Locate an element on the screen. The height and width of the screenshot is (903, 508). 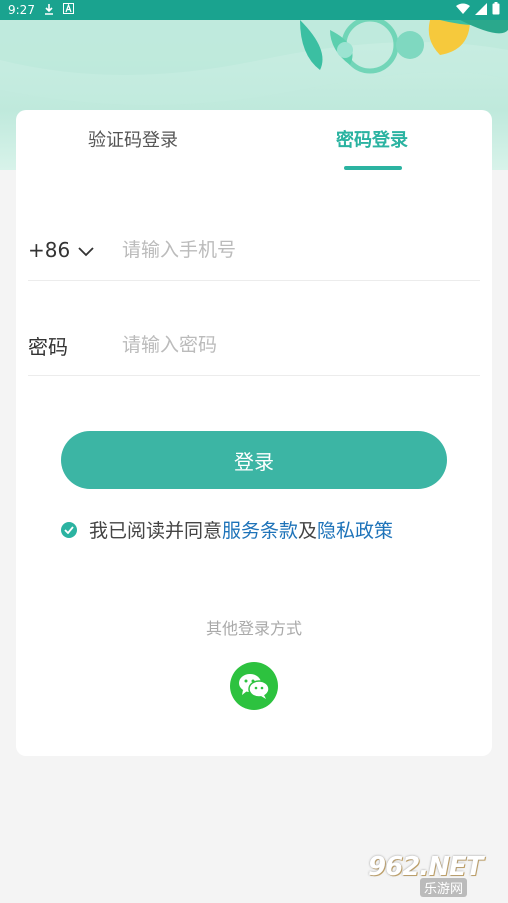
phone-row: +86 is located at coordinates (254, 250).